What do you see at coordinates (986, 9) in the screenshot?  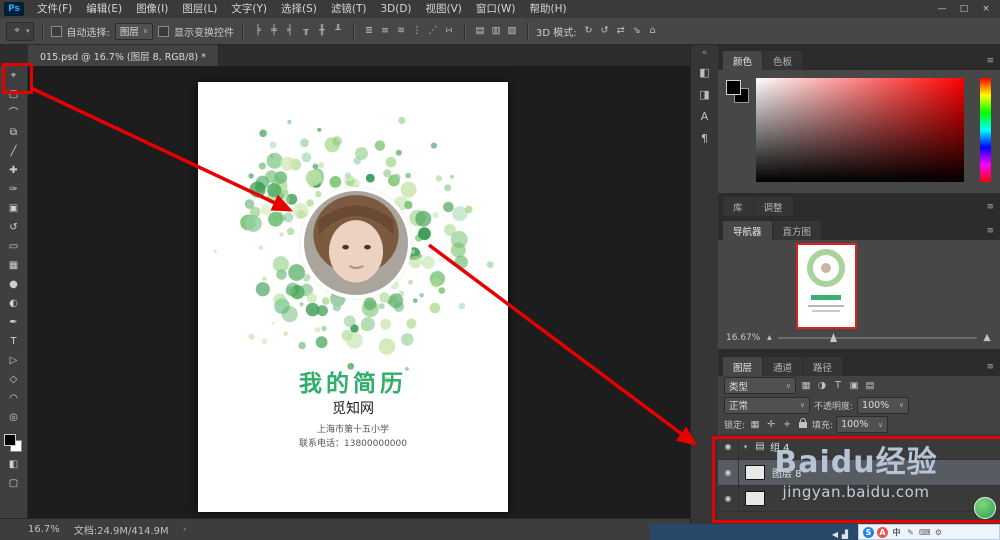 I see `close-button: ×` at bounding box center [986, 9].